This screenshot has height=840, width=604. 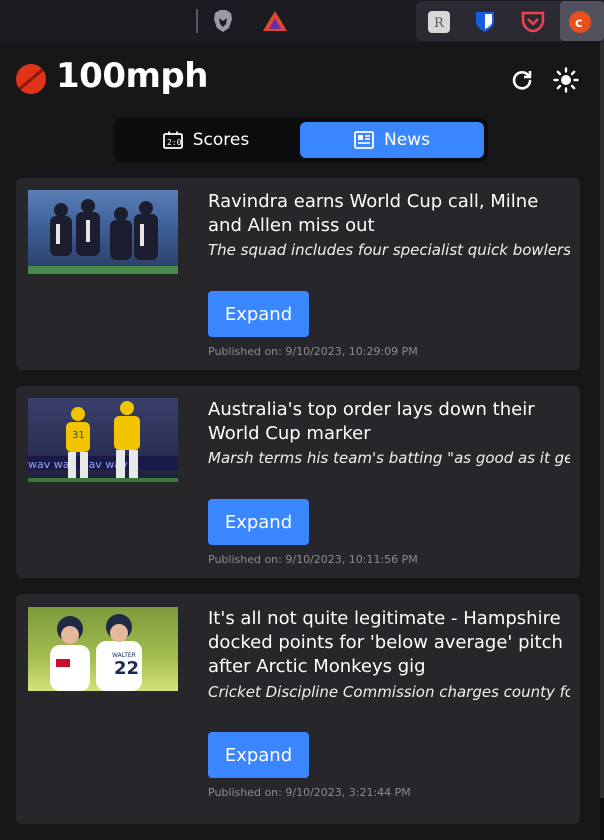 What do you see at coordinates (309, 792) in the screenshot?
I see `published-date: Published on: 9/10/2023, 3:21:44 PM` at bounding box center [309, 792].